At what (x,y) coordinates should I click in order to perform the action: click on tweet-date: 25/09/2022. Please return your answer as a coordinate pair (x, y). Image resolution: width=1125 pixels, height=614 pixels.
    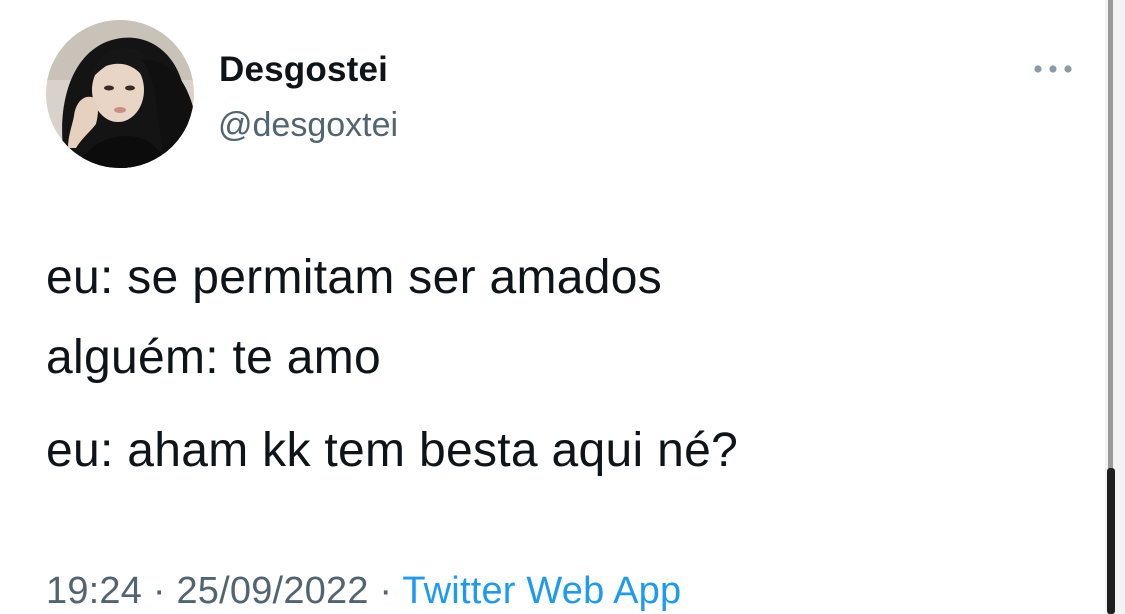
    Looking at the image, I should click on (272, 591).